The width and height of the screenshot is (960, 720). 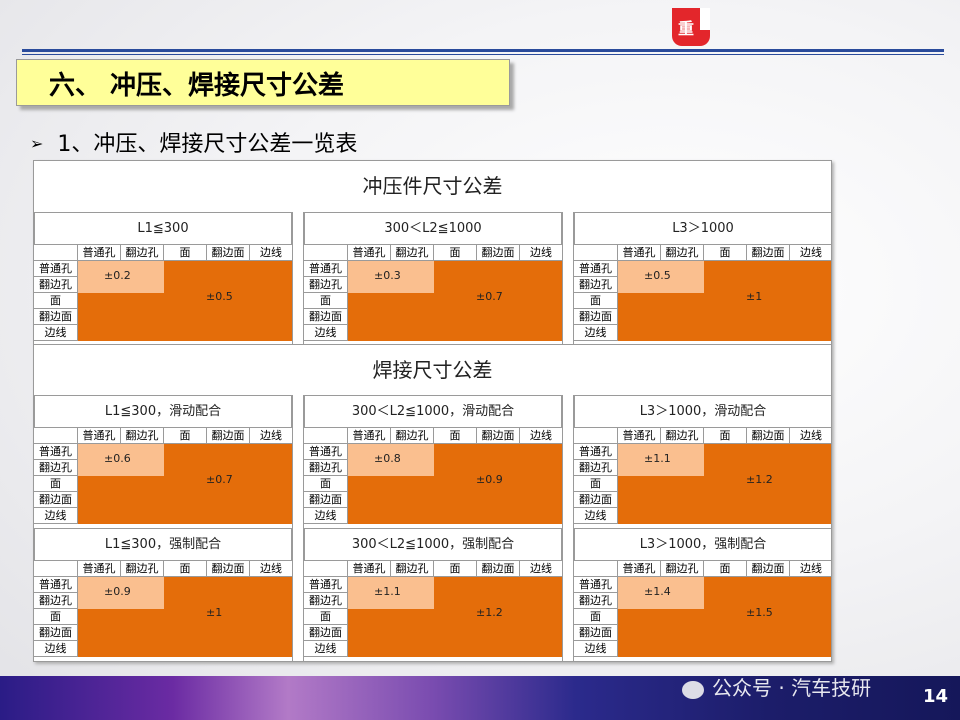 What do you see at coordinates (935, 696) in the screenshot?
I see `page-number: 14` at bounding box center [935, 696].